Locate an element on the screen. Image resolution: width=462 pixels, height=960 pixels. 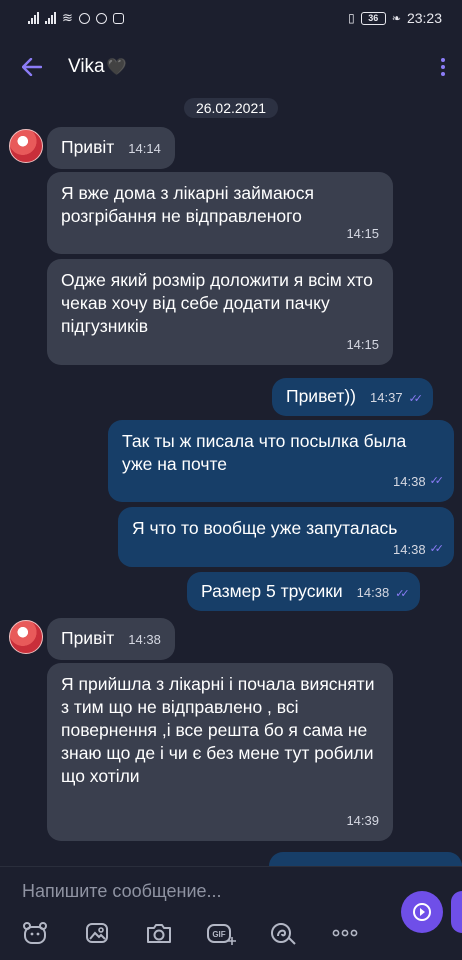
message-text: Привет)) is located at coordinates (321, 396).